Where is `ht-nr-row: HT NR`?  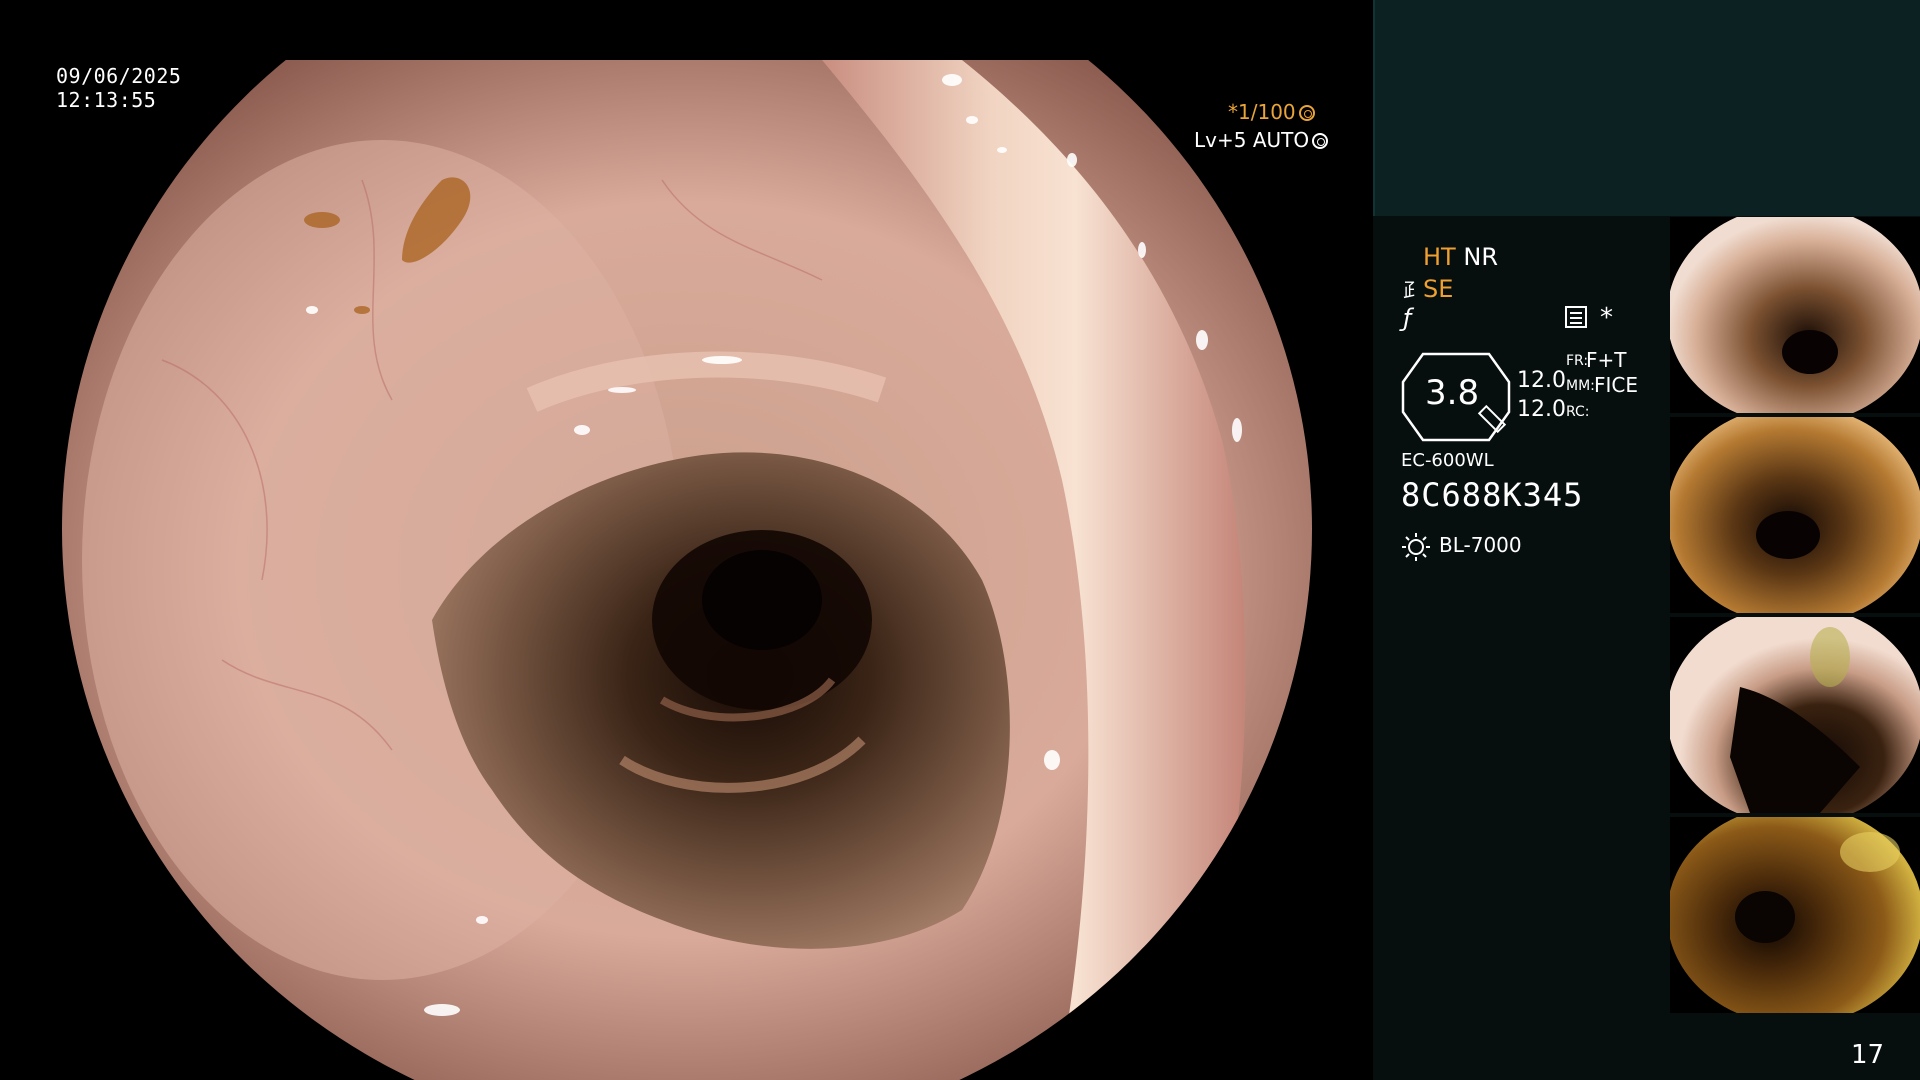
ht-nr-row: HT NR is located at coordinates (1460, 257).